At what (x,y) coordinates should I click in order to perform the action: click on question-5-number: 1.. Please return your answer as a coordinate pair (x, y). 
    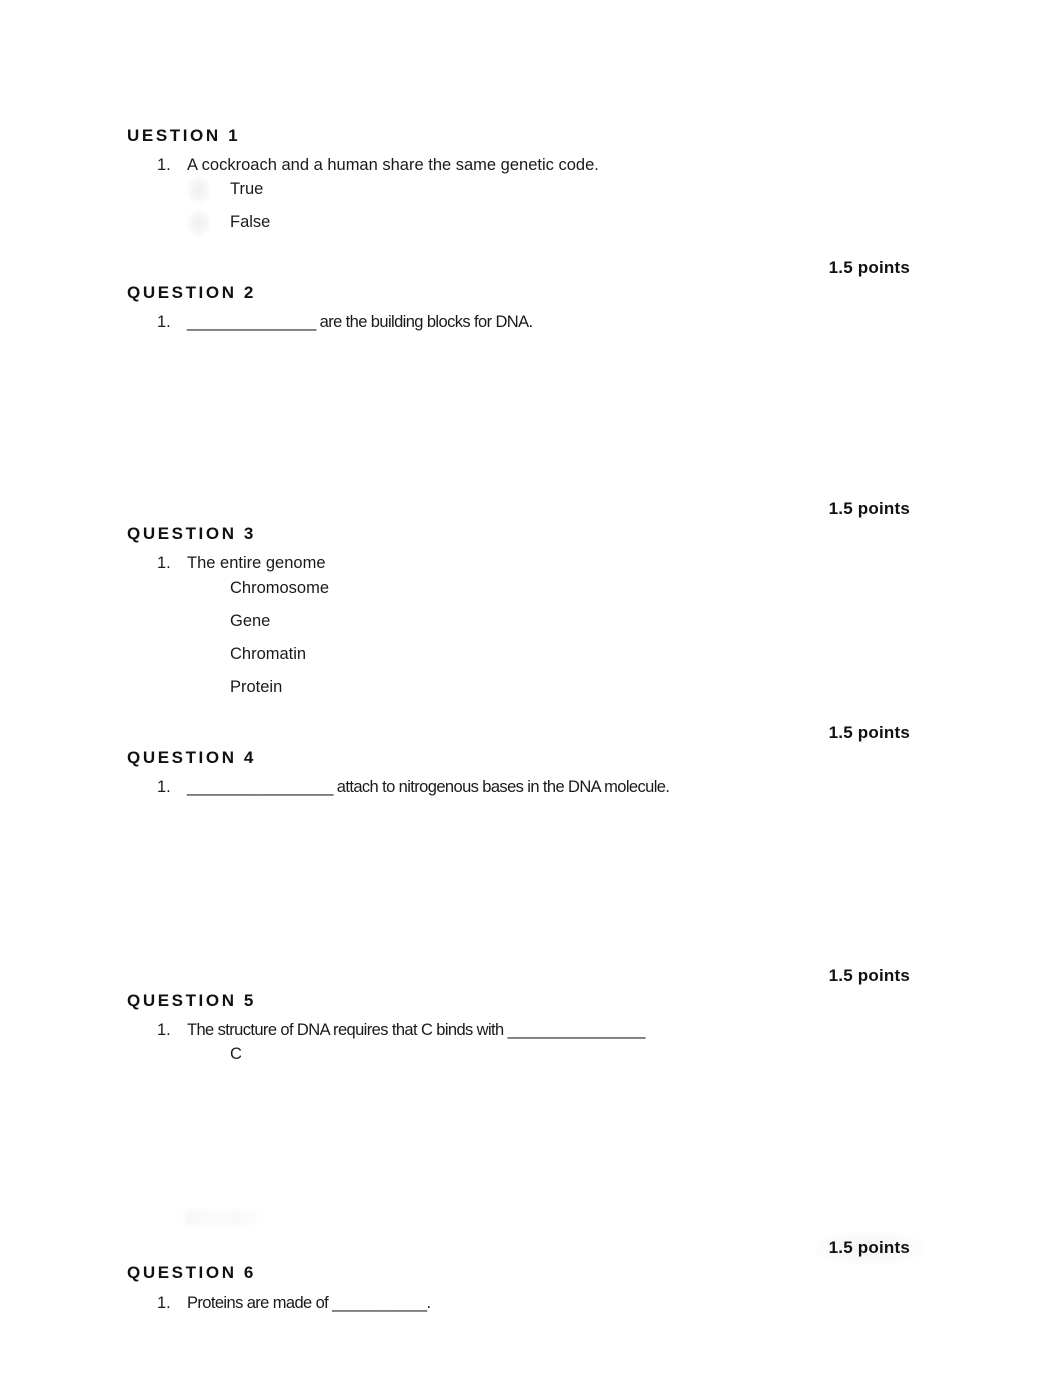
    Looking at the image, I should click on (164, 1030).